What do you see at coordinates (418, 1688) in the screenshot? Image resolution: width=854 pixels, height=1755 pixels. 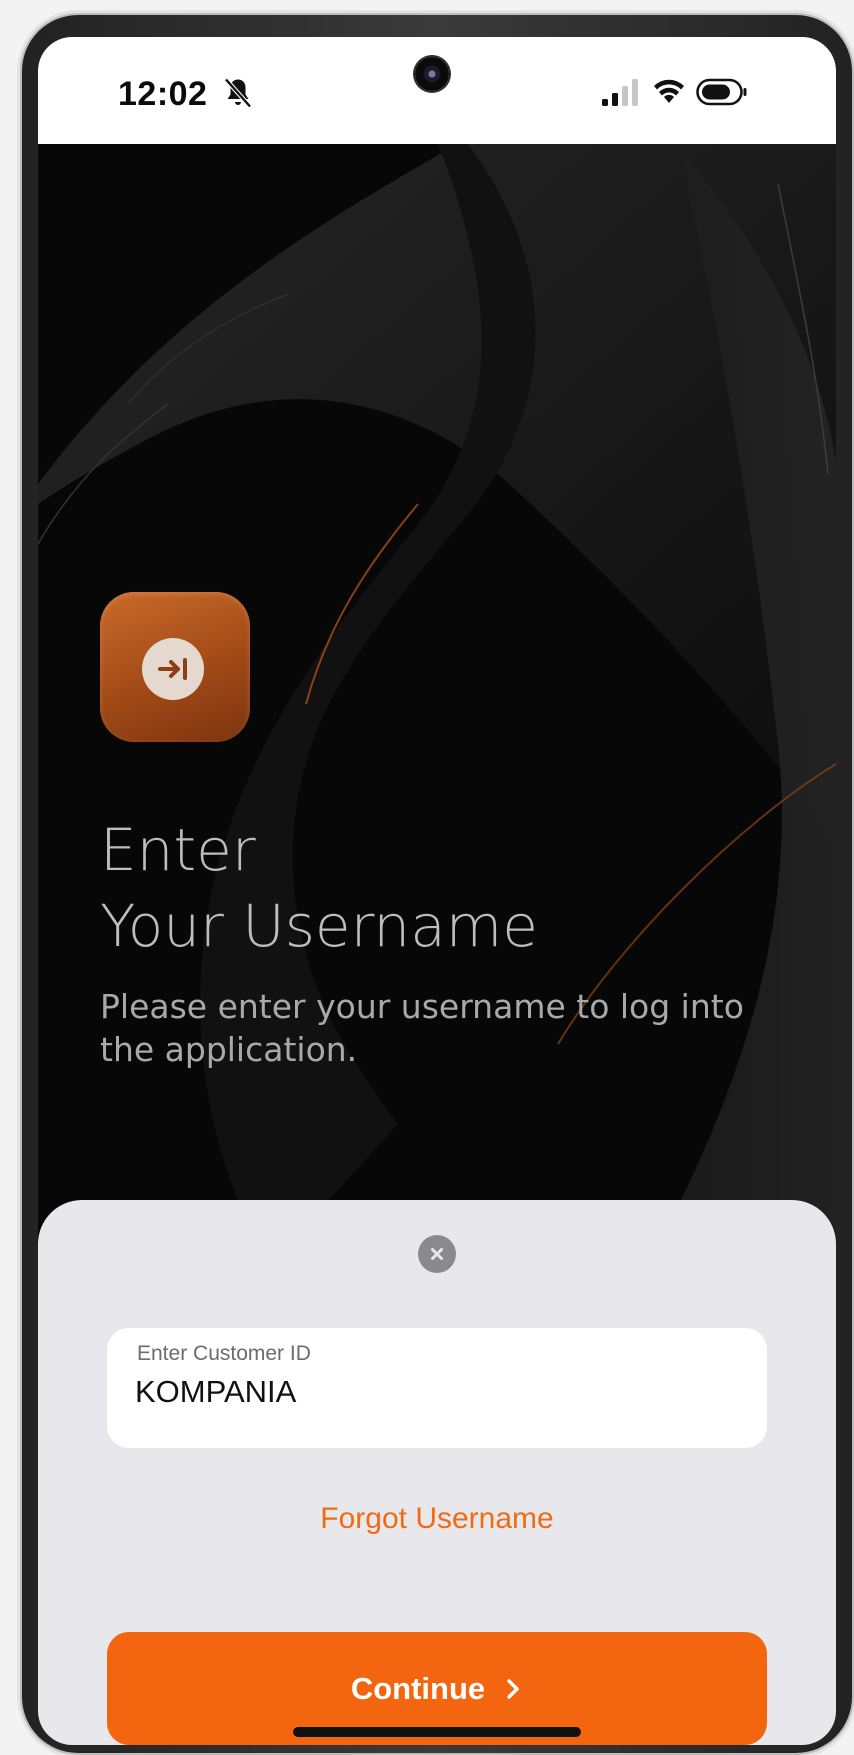 I see `continue-label: Continue` at bounding box center [418, 1688].